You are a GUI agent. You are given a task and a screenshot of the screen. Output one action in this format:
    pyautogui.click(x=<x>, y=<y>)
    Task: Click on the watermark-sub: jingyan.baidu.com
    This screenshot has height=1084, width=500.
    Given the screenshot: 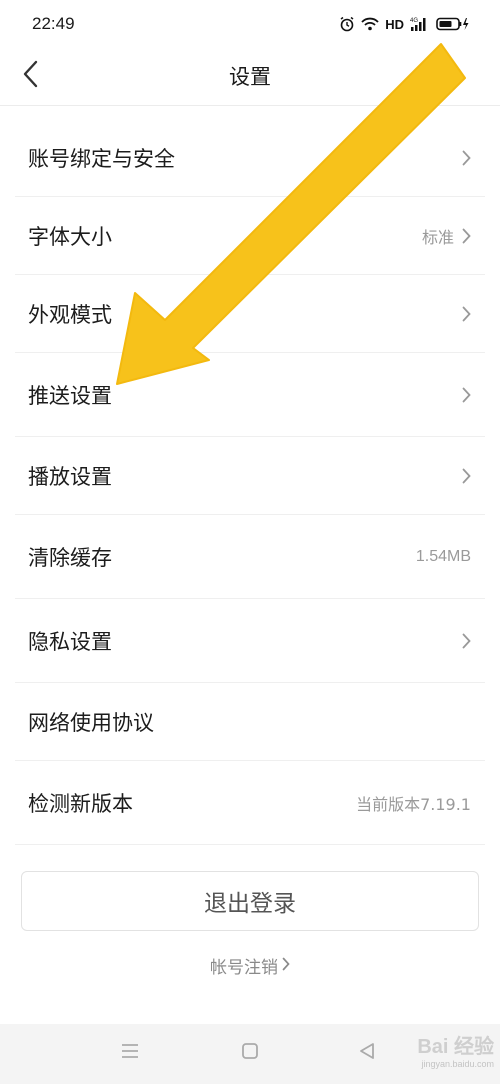 What is the action you would take?
    pyautogui.click(x=457, y=1064)
    